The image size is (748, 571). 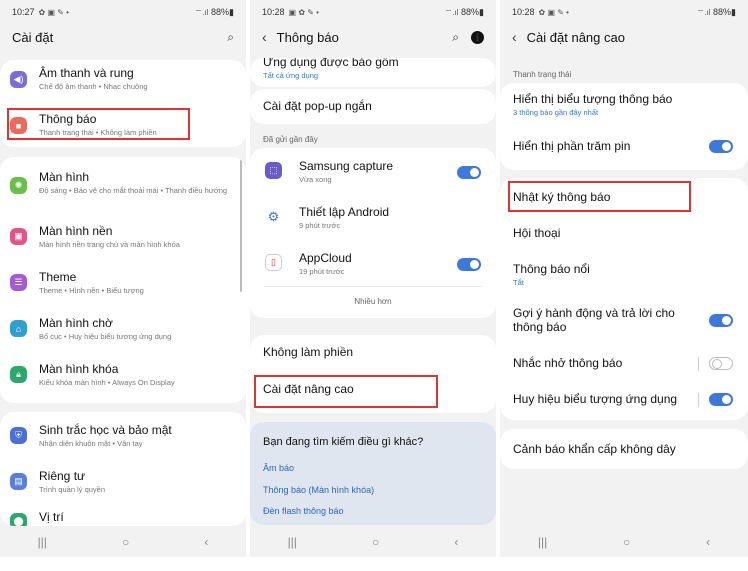 I want to click on app-bar: ‹ Thông báo ⌕ i, so click(x=373, y=37).